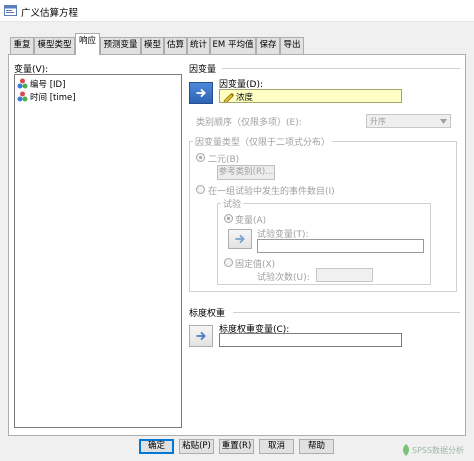 This screenshot has height=461, width=474. What do you see at coordinates (310, 340) in the screenshot?
I see `scale-weight-field` at bounding box center [310, 340].